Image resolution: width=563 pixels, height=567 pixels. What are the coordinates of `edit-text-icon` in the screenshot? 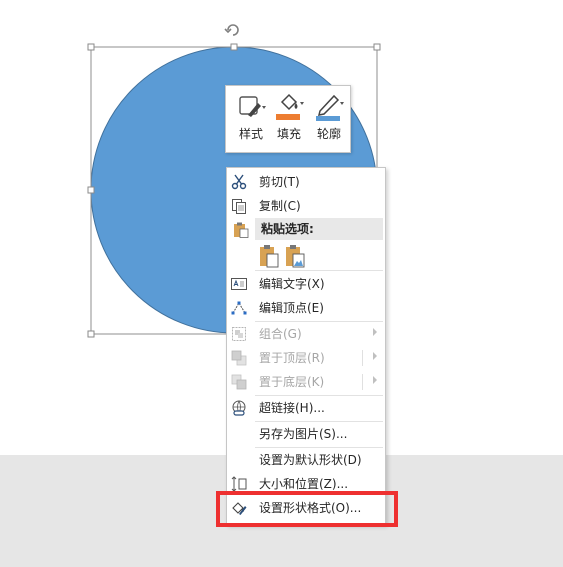 It's located at (239, 284).